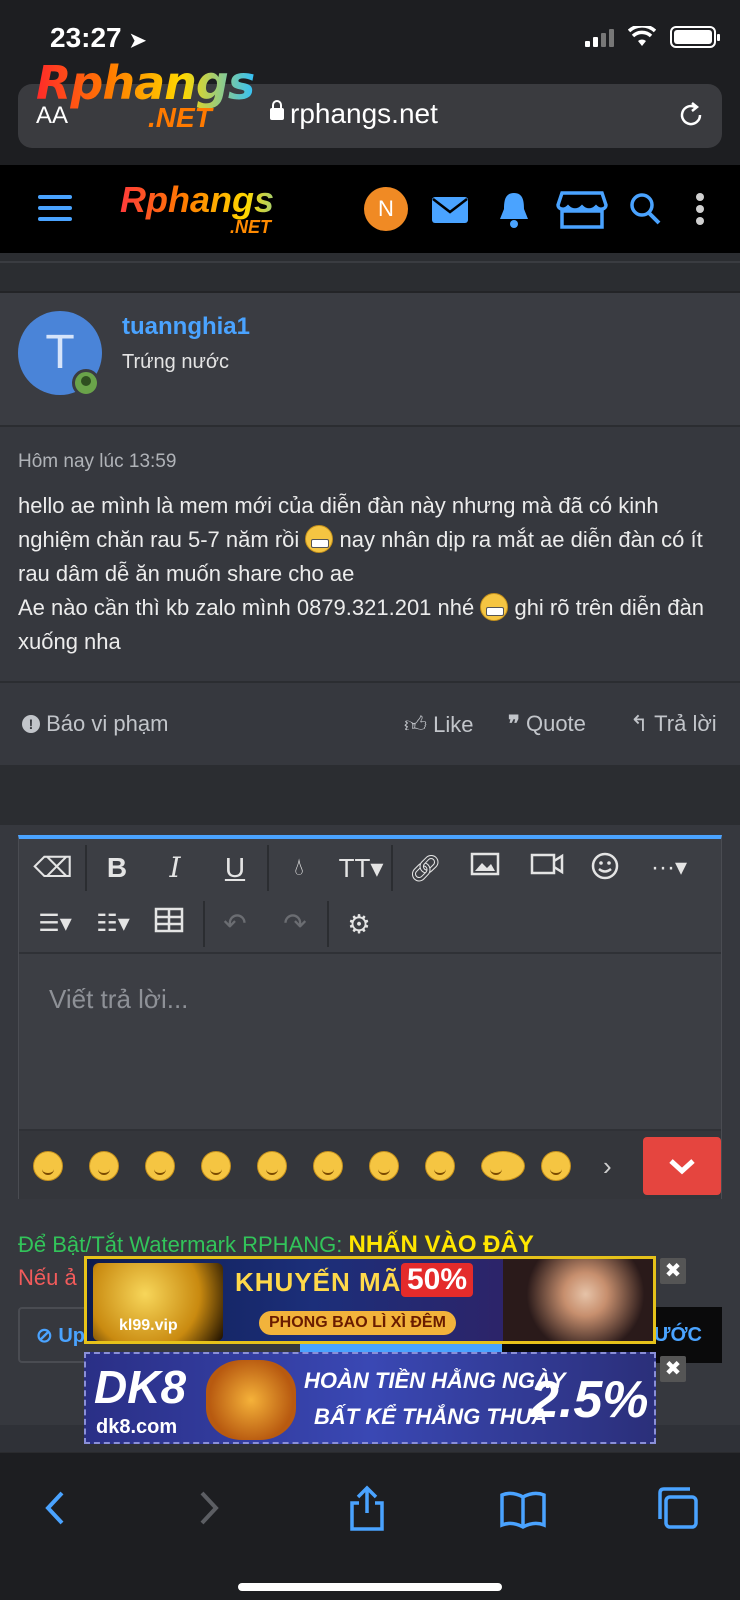 The height and width of the screenshot is (1600, 740). I want to click on search-icon, so click(646, 209).